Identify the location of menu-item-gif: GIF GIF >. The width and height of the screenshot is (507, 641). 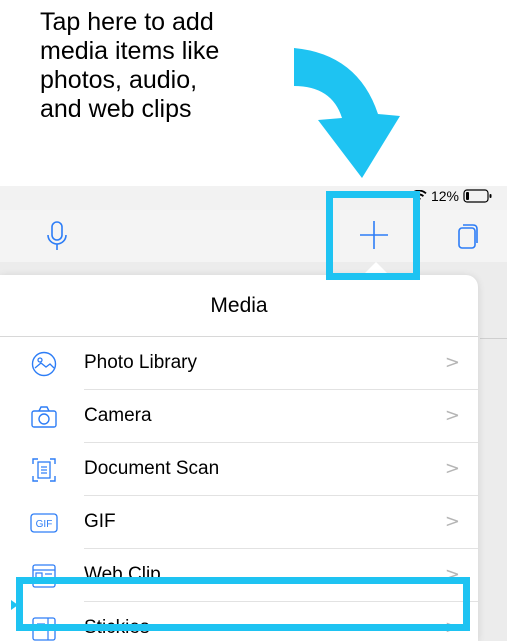
(239, 522).